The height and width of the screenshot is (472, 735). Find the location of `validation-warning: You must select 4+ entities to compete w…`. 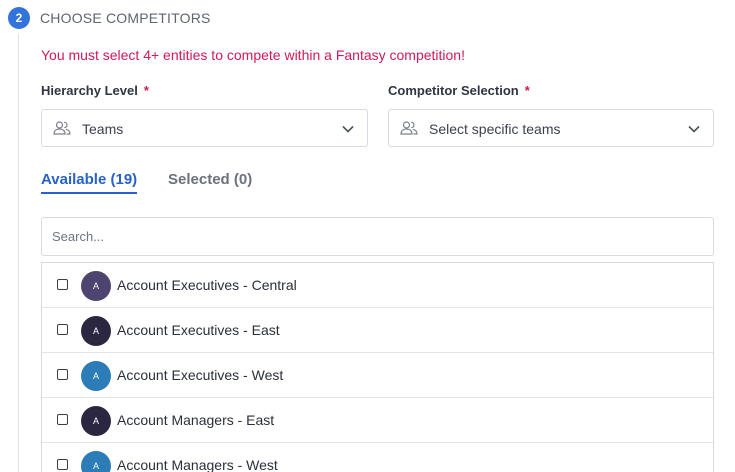

validation-warning: You must select 4+ entities to compete w… is located at coordinates (253, 55).